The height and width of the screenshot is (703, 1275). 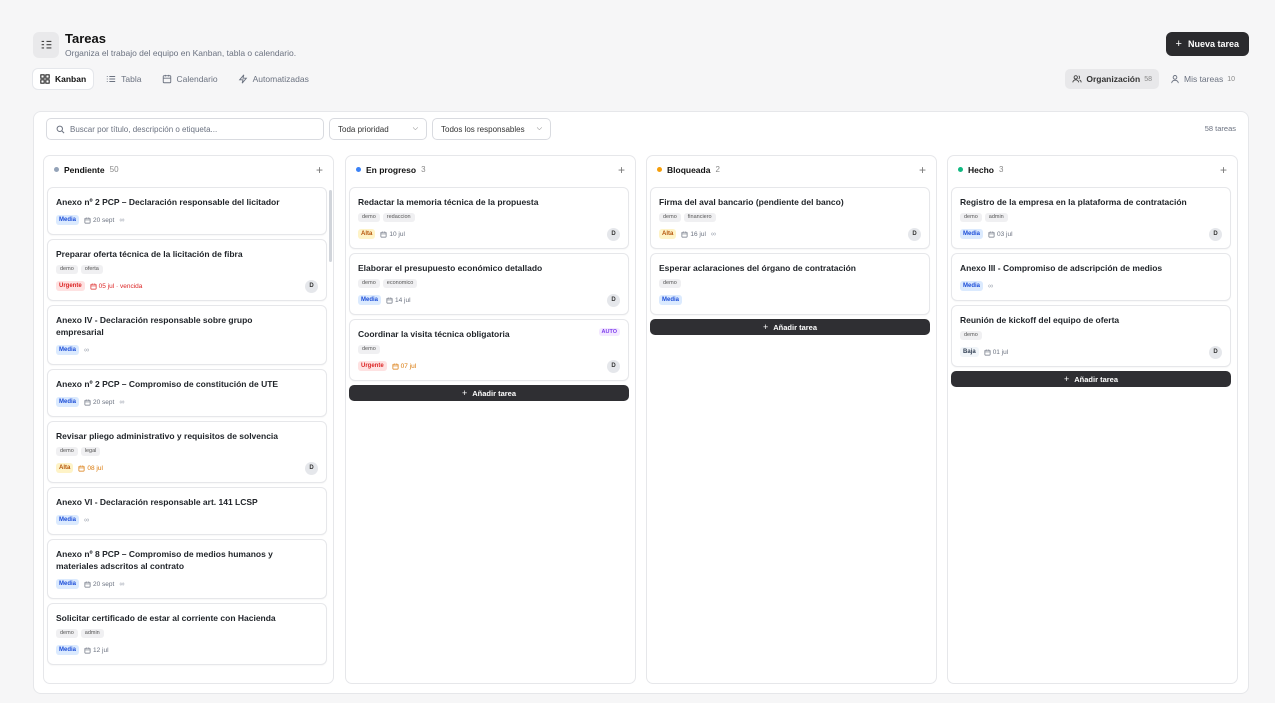 I want to click on plus-icon: +, so click(x=1178, y=44).